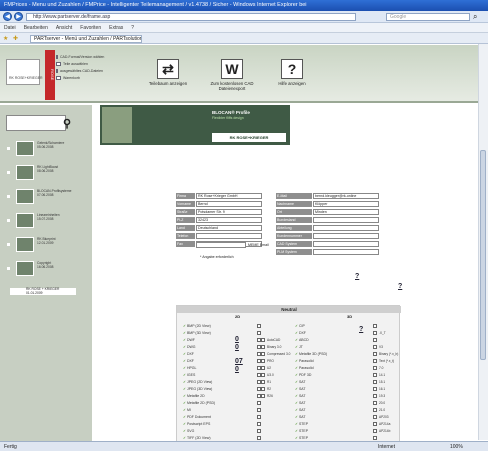 This screenshot has height=451, width=488. I want to click on email-format-input, so click(221, 245).